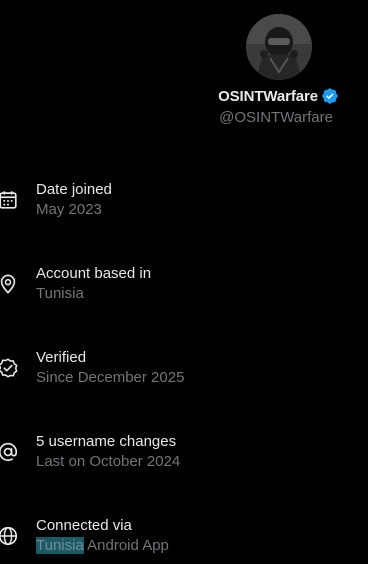 This screenshot has width=368, height=564. I want to click on at-sign-icon, so click(9, 452).